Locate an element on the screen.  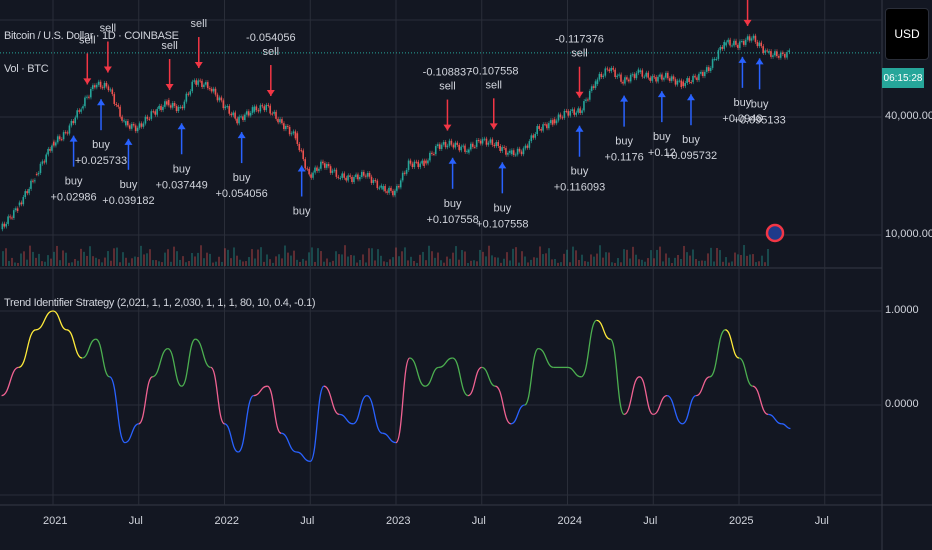
currency-button: USD is located at coordinates (907, 34).